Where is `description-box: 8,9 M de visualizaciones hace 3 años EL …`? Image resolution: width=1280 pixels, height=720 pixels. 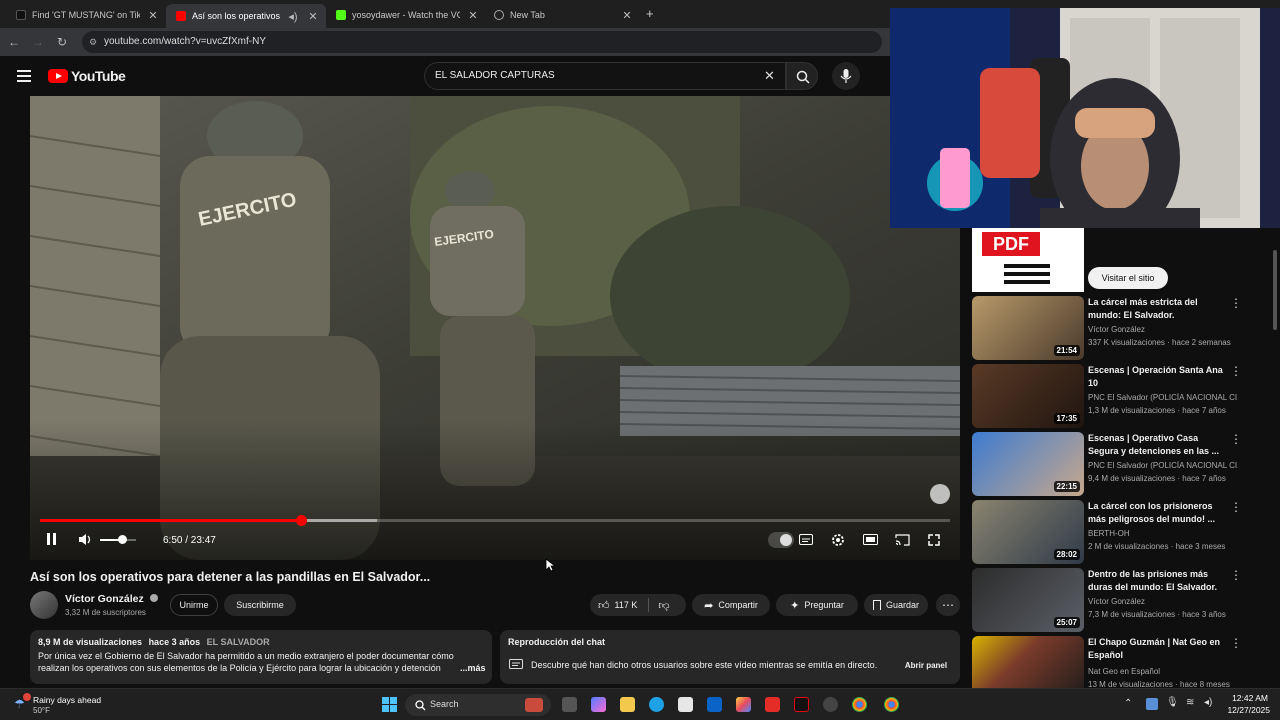
description-box: 8,9 M de visualizaciones hace 3 años EL … is located at coordinates (261, 657).